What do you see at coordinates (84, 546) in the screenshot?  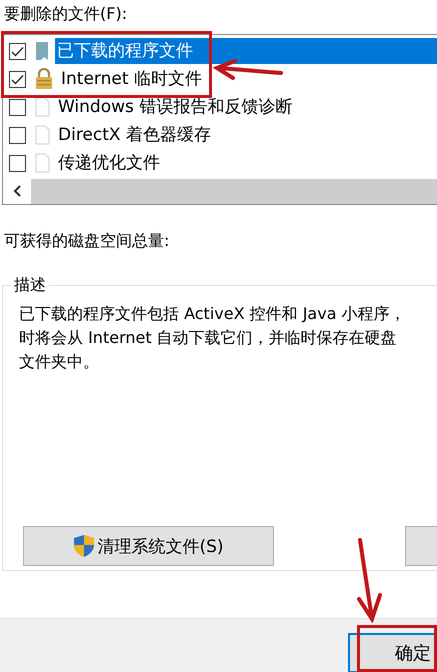 I see `shield-icon` at bounding box center [84, 546].